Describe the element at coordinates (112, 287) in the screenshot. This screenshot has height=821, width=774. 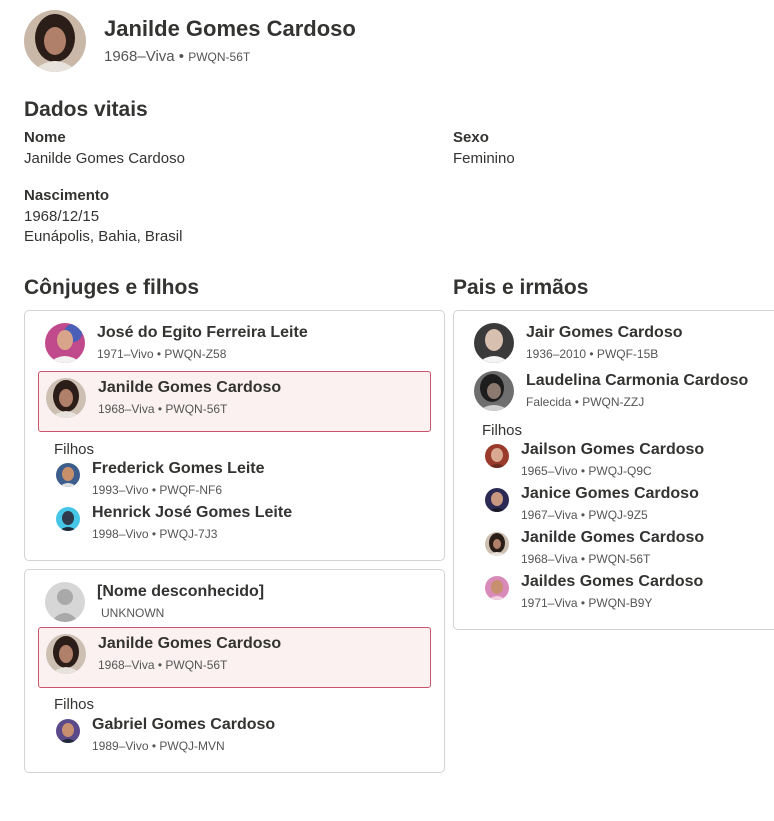
I see `spouses-title: Cônjuges e filhos` at that location.